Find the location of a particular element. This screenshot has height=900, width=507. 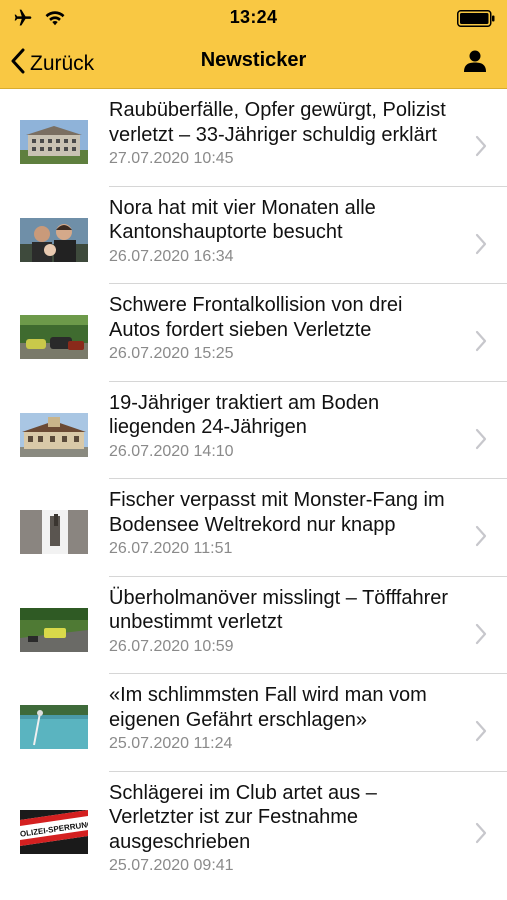

news-date: 27.07.2020 10:45 is located at coordinates (171, 158).